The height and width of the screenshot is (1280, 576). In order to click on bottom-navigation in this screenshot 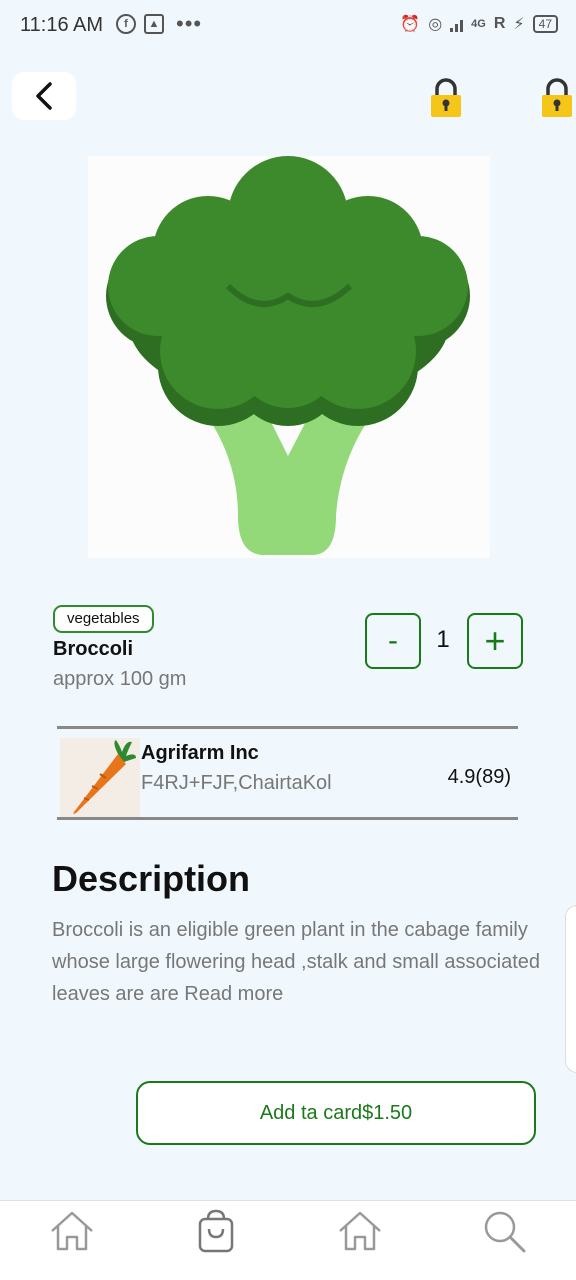, I will do `click(288, 1240)`.